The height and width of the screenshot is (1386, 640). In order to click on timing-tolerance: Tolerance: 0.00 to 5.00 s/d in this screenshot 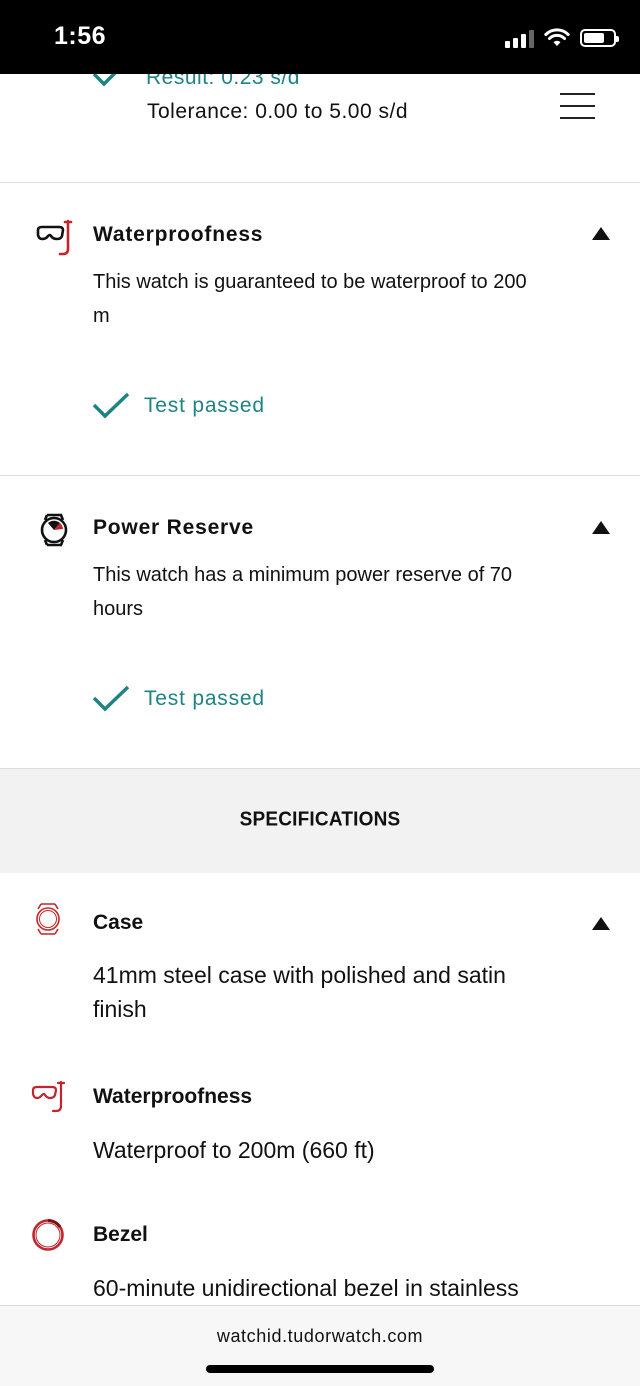, I will do `click(277, 111)`.